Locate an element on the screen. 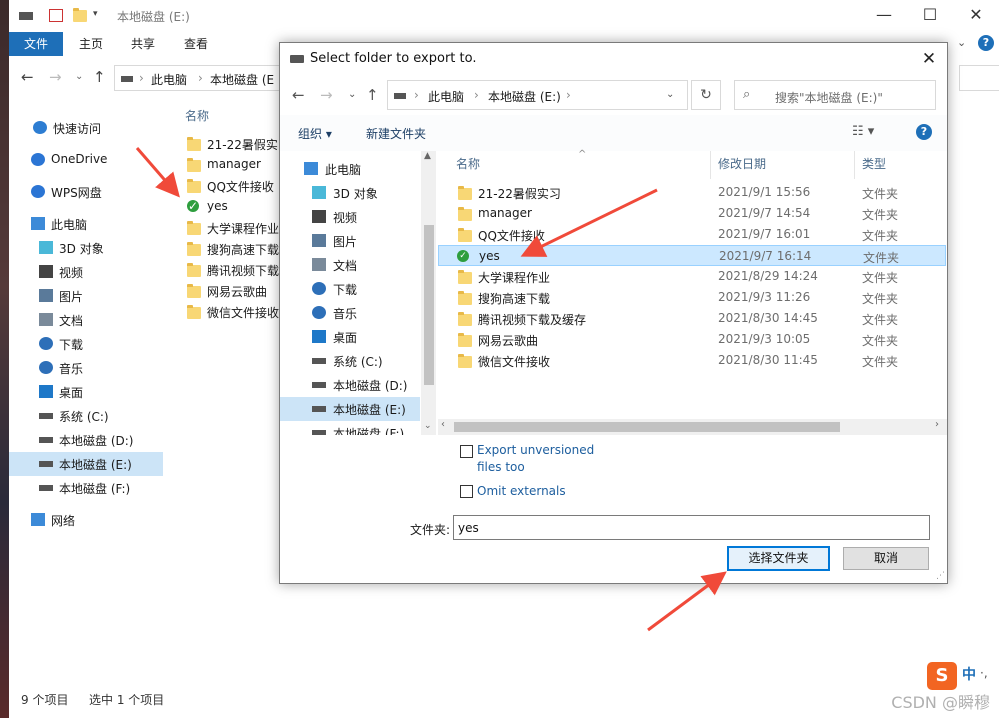 The width and height of the screenshot is (1000, 718). ime-mode-indicator: 中 is located at coordinates (969, 674).